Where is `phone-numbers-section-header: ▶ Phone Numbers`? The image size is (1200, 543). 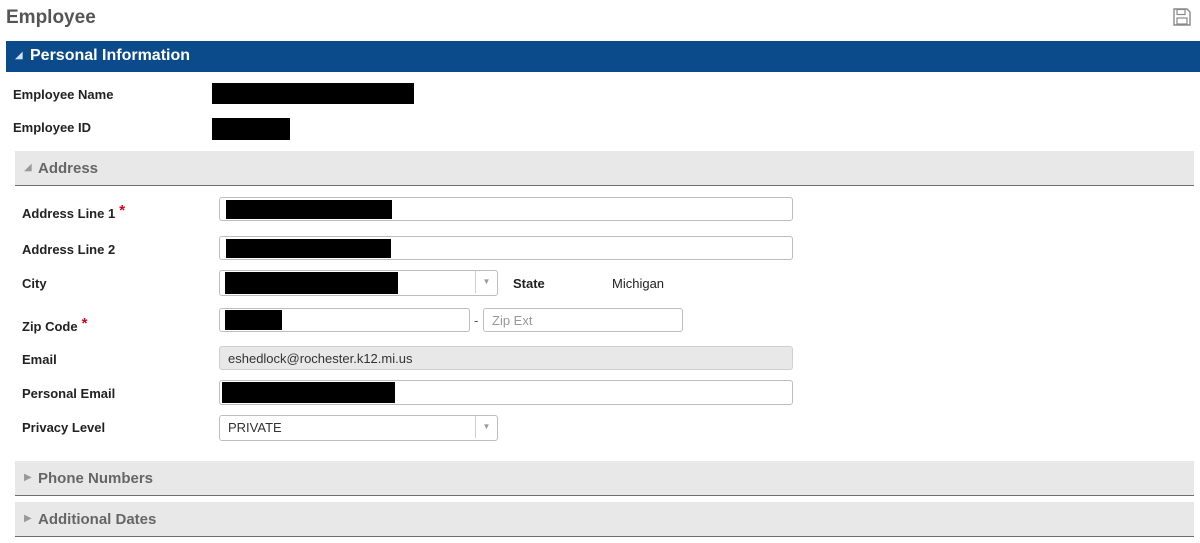
phone-numbers-section-header: ▶ Phone Numbers is located at coordinates (604, 478).